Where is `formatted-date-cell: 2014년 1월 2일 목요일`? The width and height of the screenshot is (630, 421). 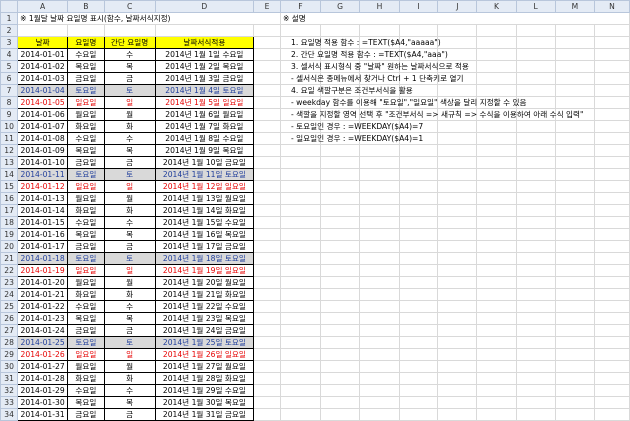
formatted-date-cell: 2014년 1월 2일 목요일 is located at coordinates (204, 66).